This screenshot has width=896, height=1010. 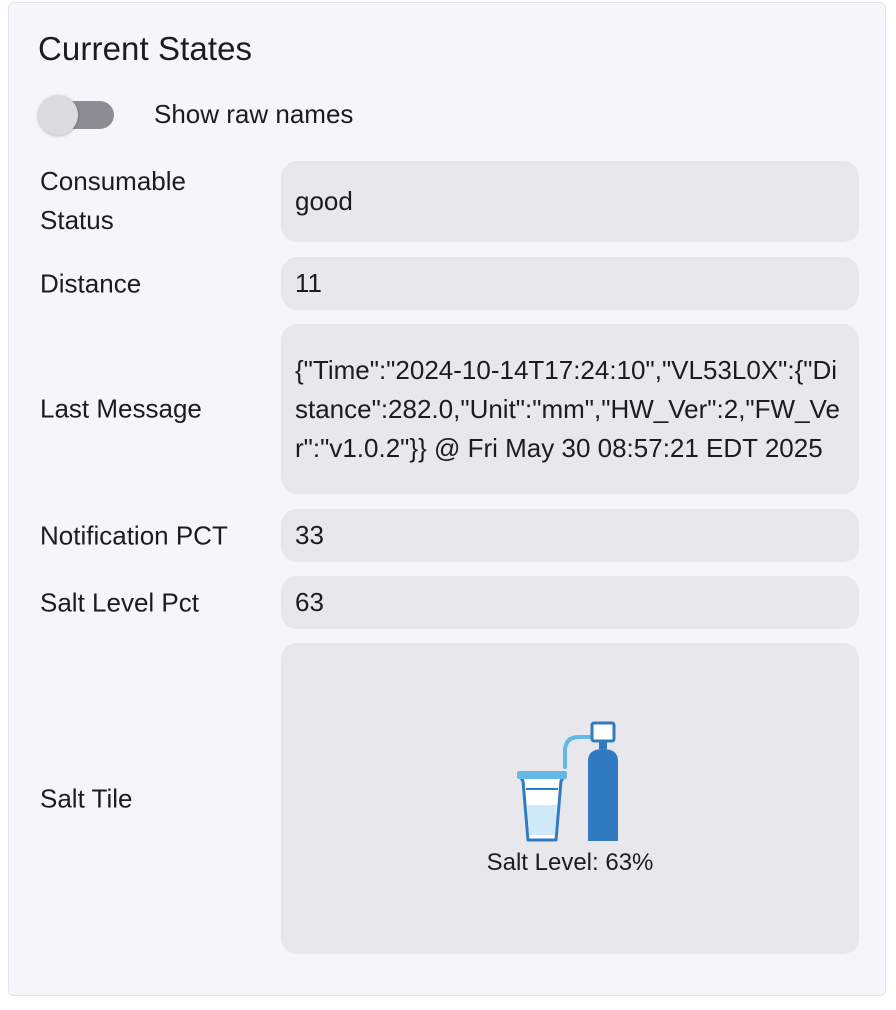 I want to click on show-raw-names-toggle, so click(x=77, y=114).